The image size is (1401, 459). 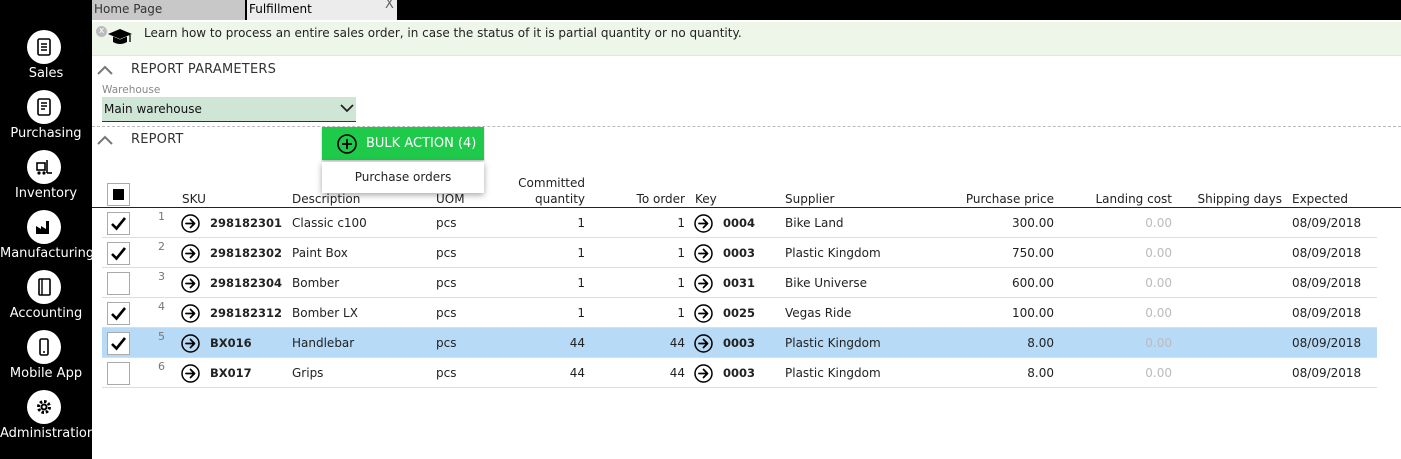 What do you see at coordinates (161, 366) in the screenshot?
I see `row-number: 6` at bounding box center [161, 366].